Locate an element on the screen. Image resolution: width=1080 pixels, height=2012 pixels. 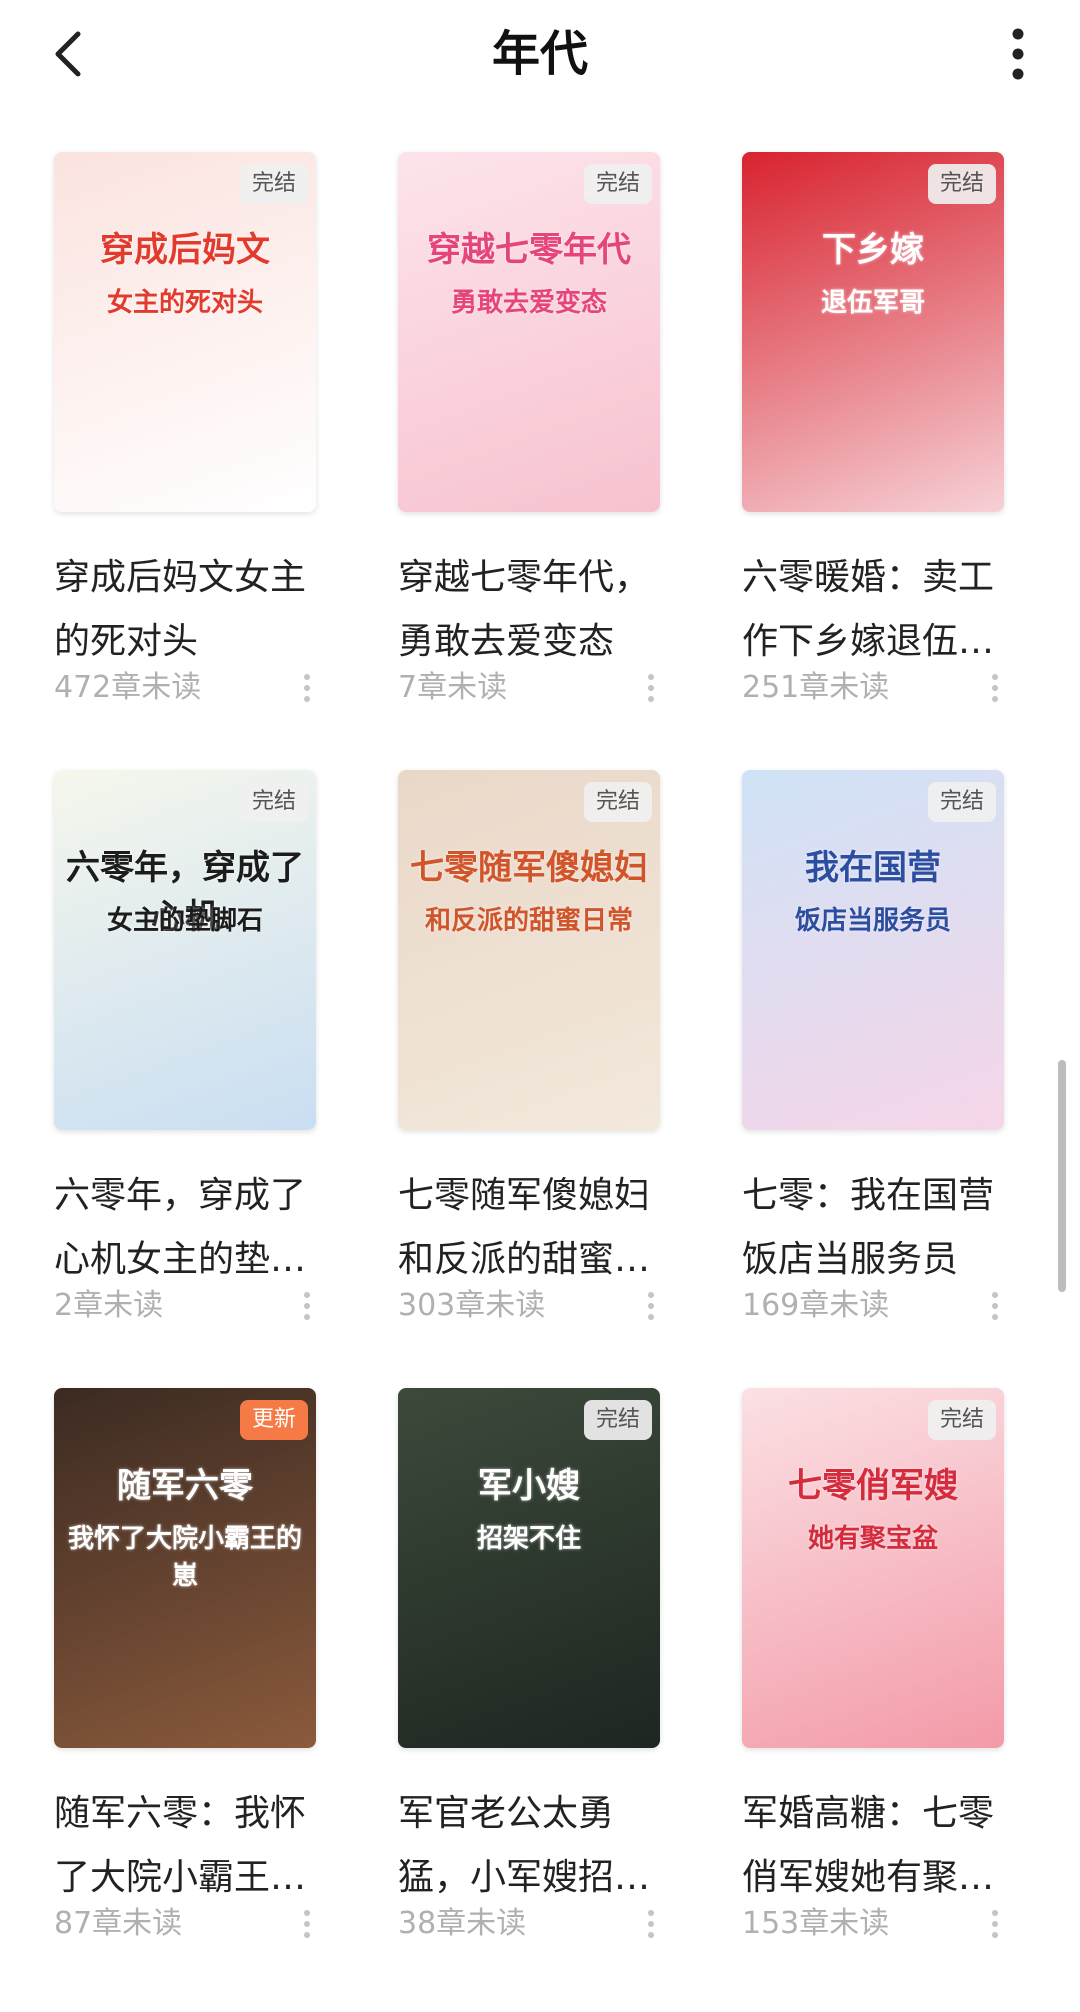
book-cover: 我在国营饭店当服务员 完结 is located at coordinates (873, 950).